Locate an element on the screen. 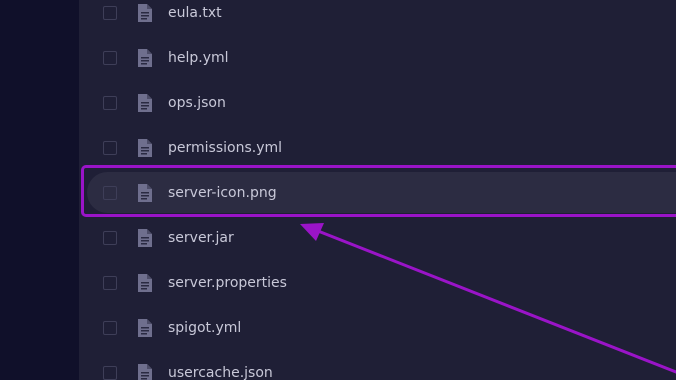  file-row-spigot: spigot.yml is located at coordinates (377, 327).